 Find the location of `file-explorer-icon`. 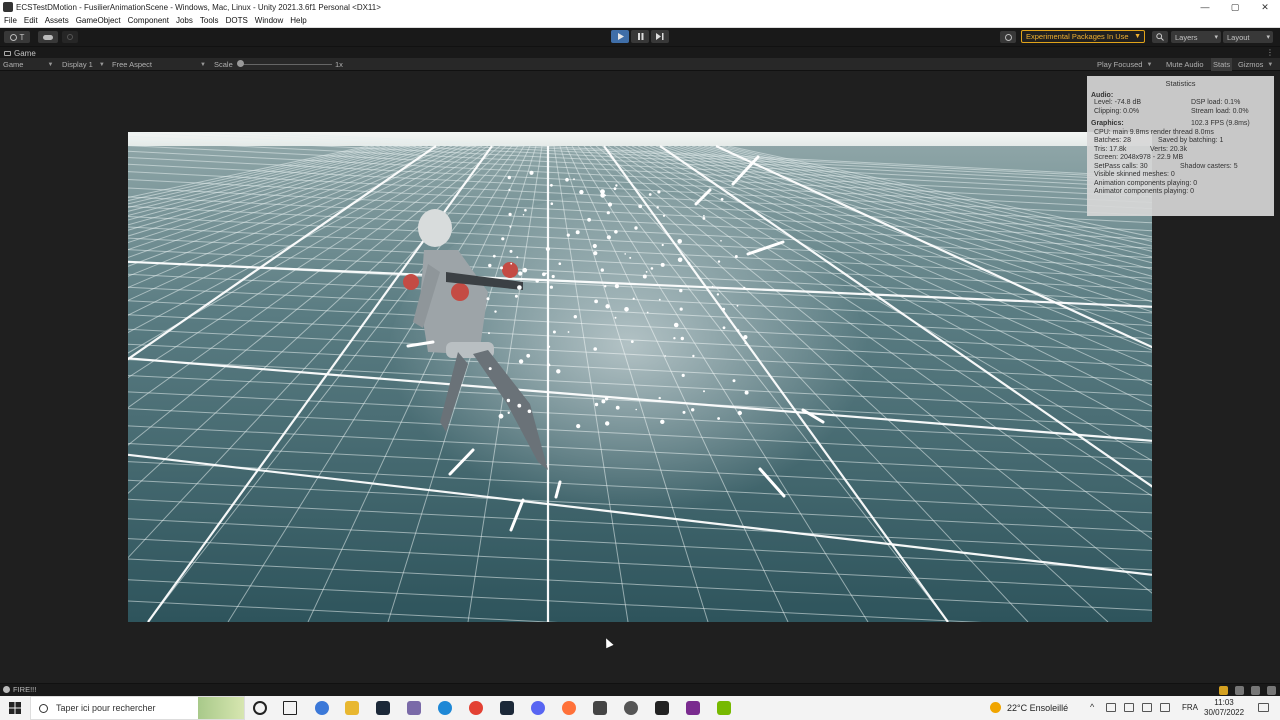

file-explorer-icon is located at coordinates (352, 708).